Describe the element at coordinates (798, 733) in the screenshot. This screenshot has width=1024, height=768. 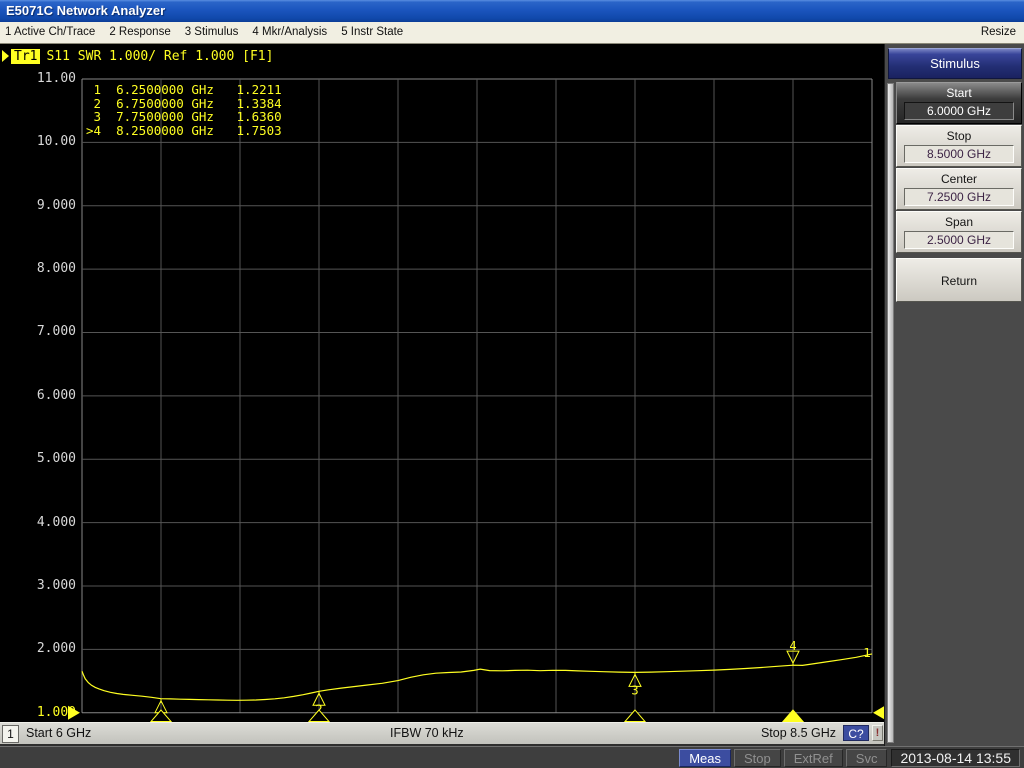
I see `stop-frequency-label: Stop 8.5 GHz` at that location.